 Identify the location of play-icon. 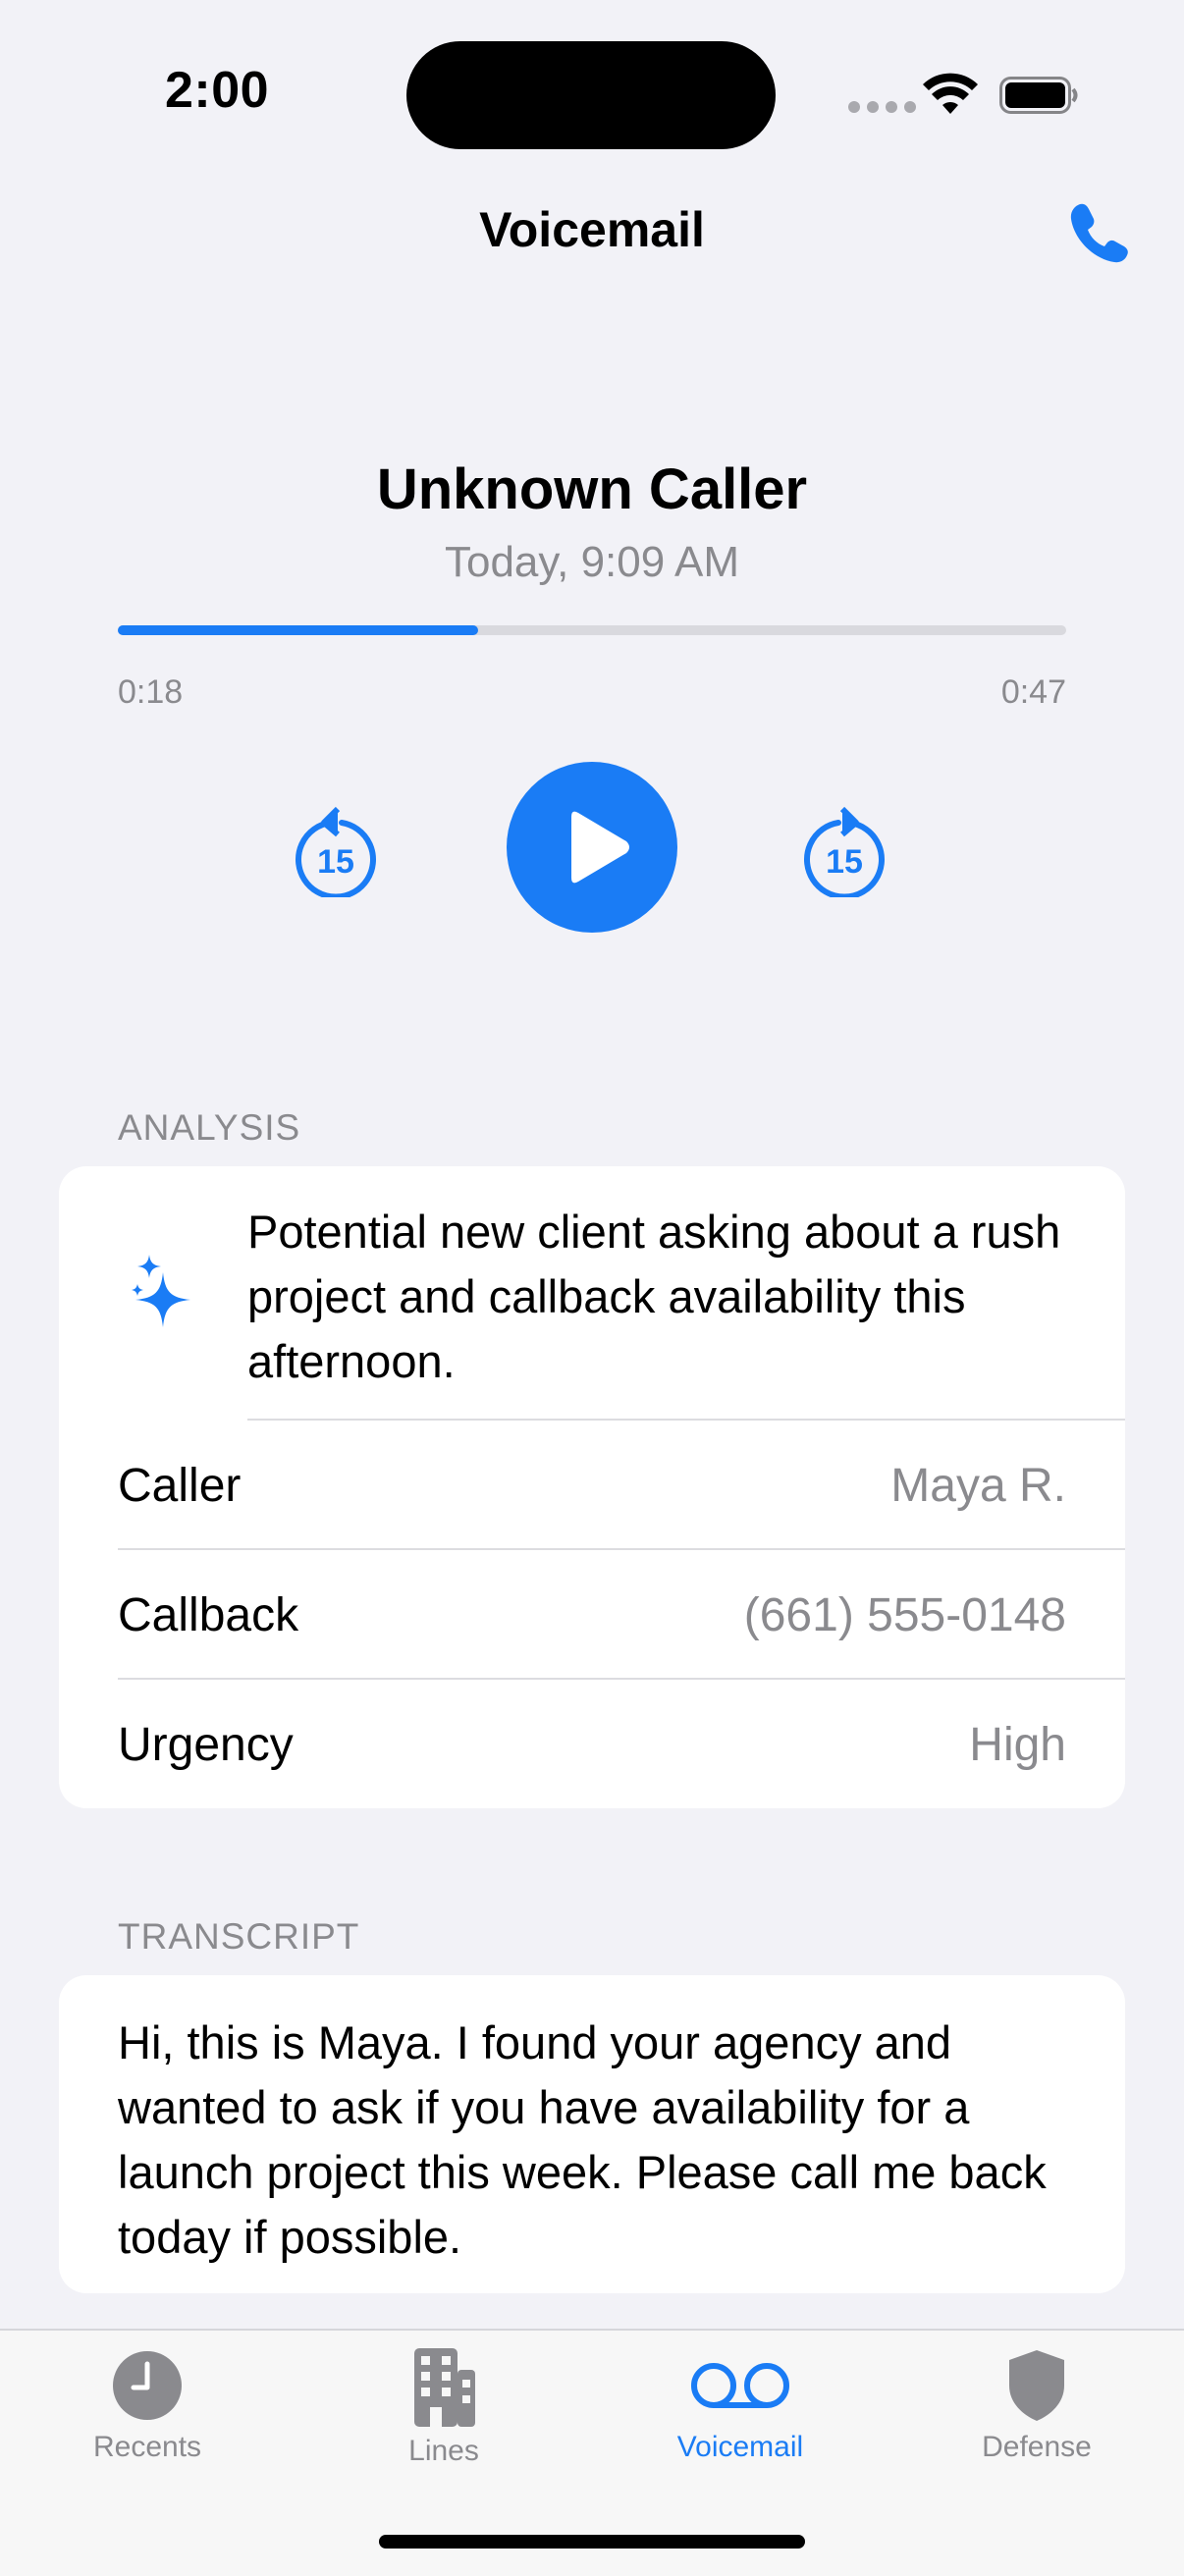
(600, 847).